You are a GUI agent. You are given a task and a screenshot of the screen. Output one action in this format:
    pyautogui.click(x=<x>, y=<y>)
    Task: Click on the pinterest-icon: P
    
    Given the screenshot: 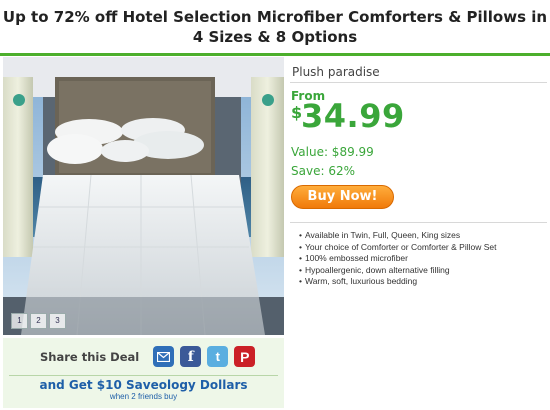 What is the action you would take?
    pyautogui.click(x=245, y=356)
    